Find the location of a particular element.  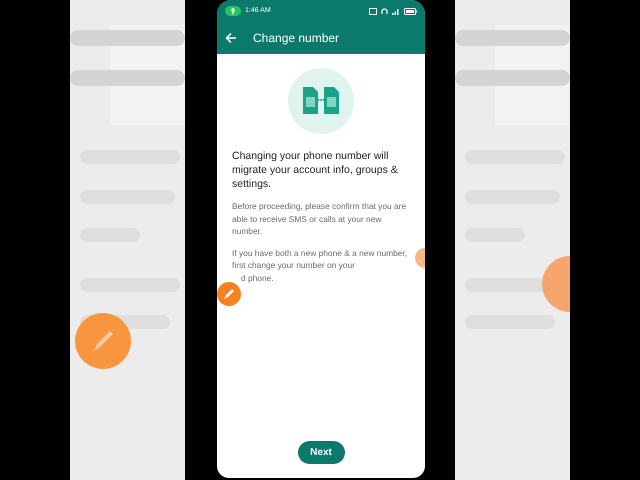

headphones-icon is located at coordinates (384, 11).